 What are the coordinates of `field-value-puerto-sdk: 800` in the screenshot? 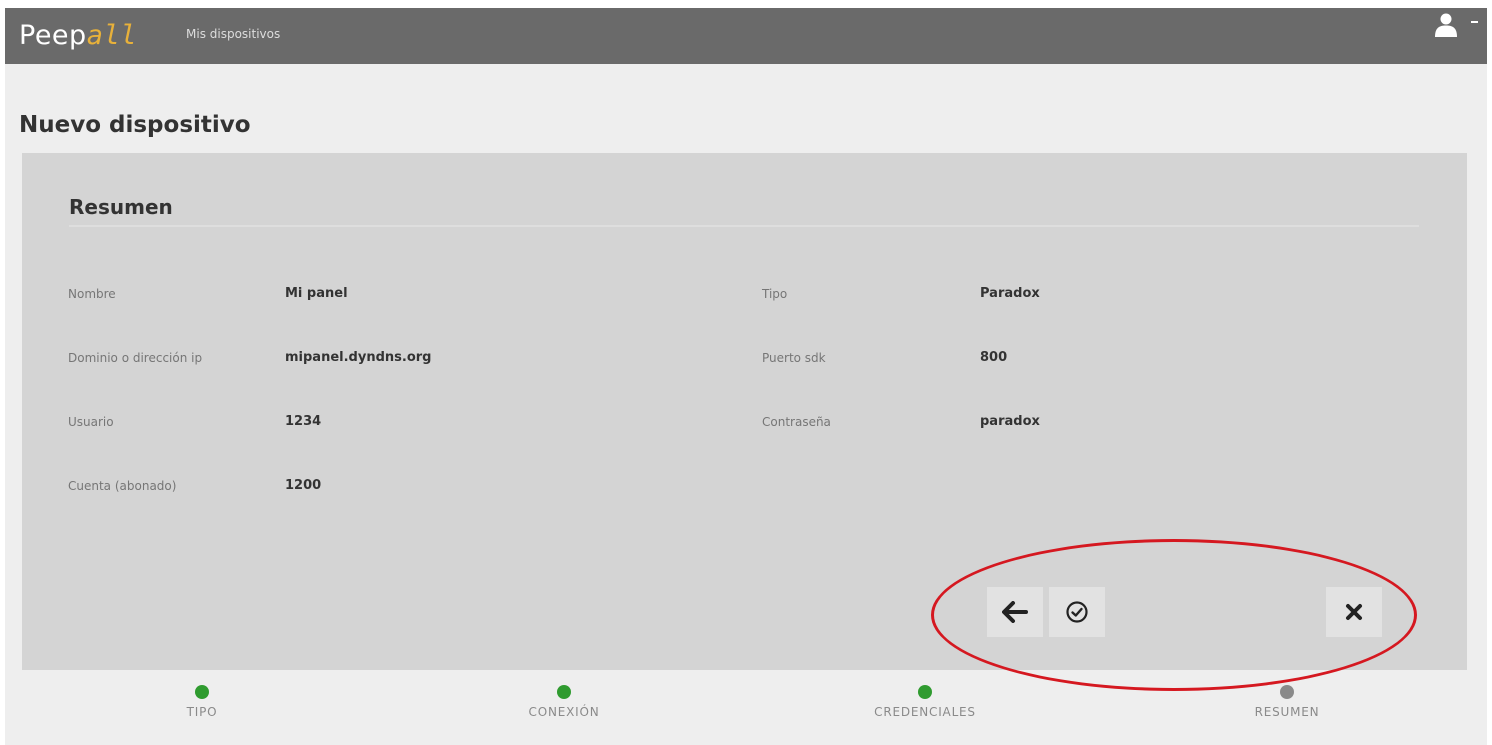 It's located at (994, 357).